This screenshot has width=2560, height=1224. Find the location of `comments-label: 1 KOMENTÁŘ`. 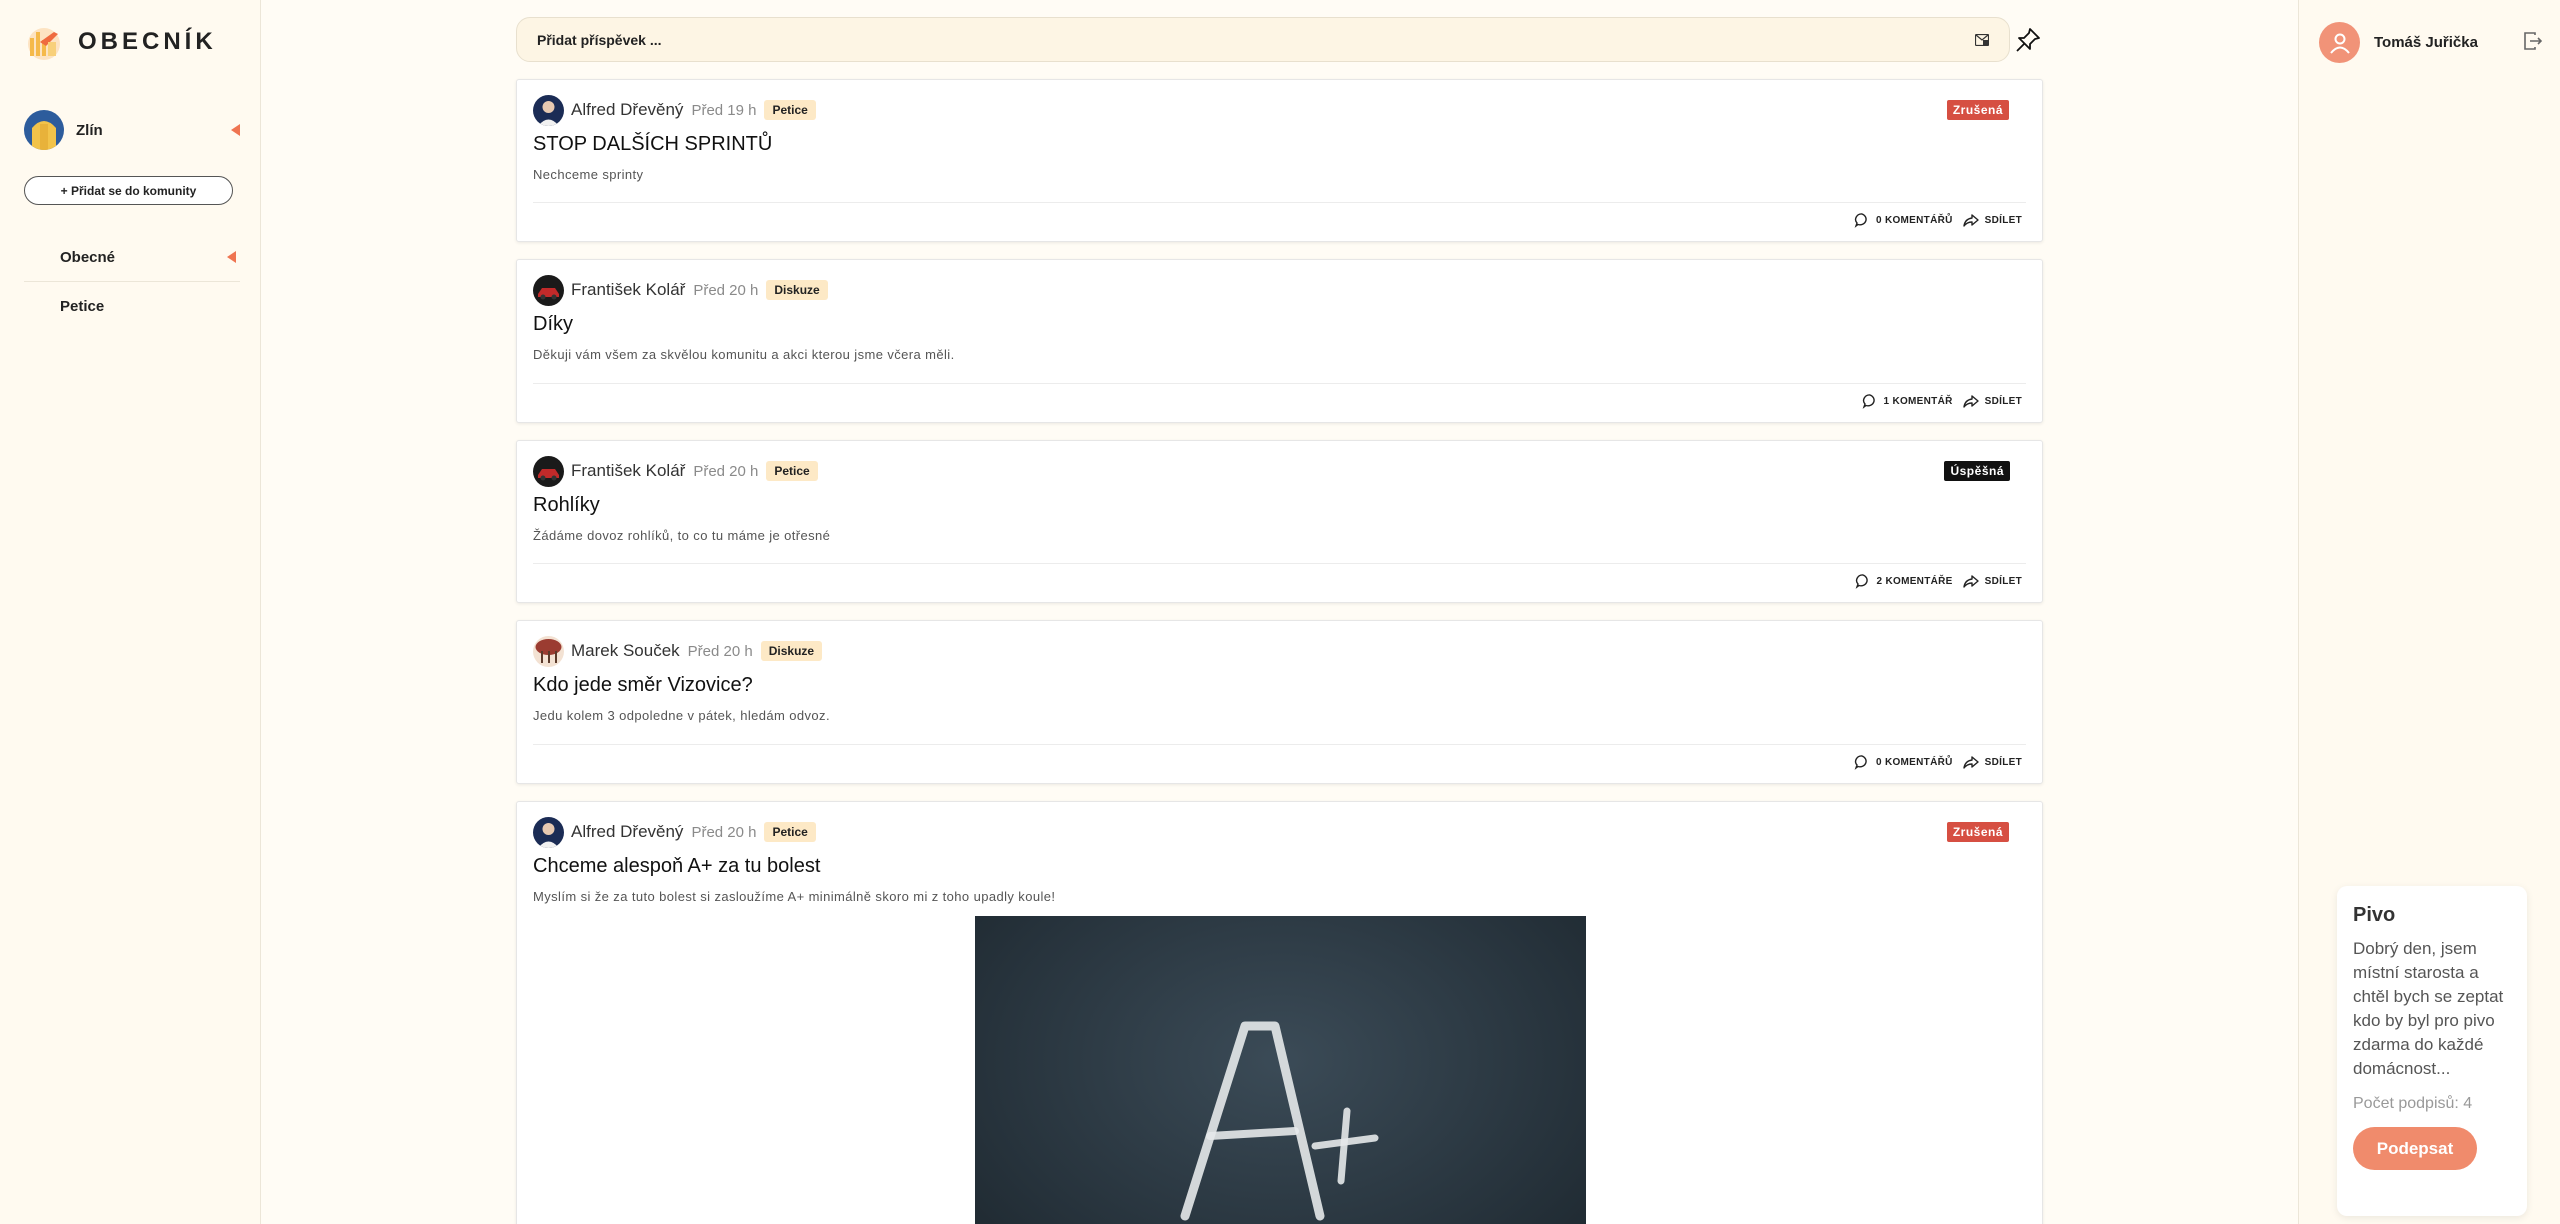

comments-label: 1 KOMENTÁŘ is located at coordinates (1918, 401).